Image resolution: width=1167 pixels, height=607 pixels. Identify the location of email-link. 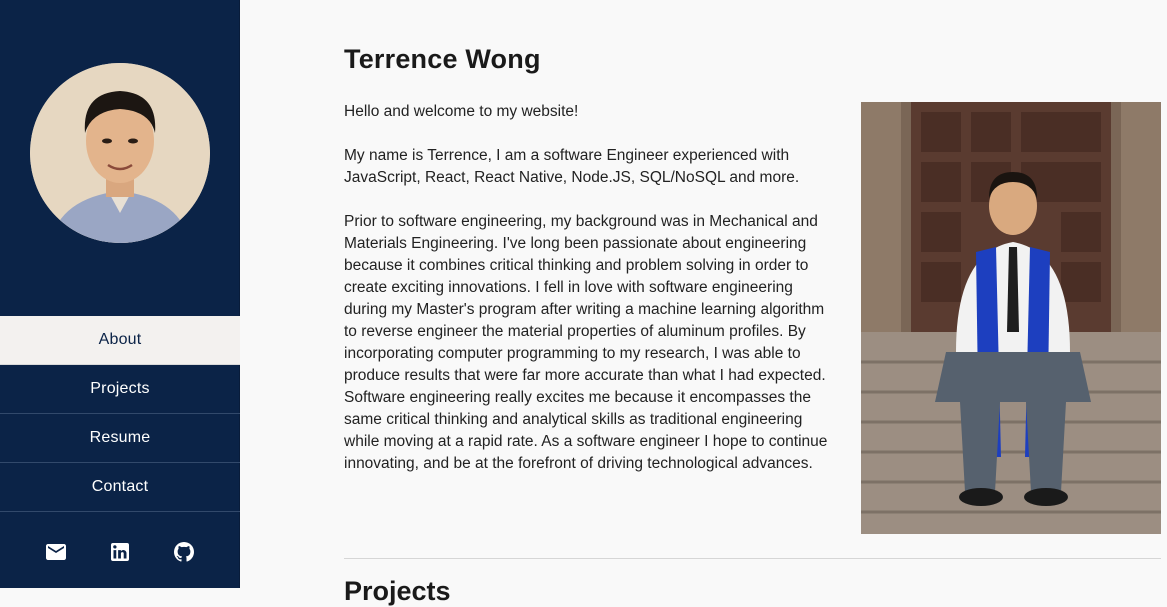
(56, 552).